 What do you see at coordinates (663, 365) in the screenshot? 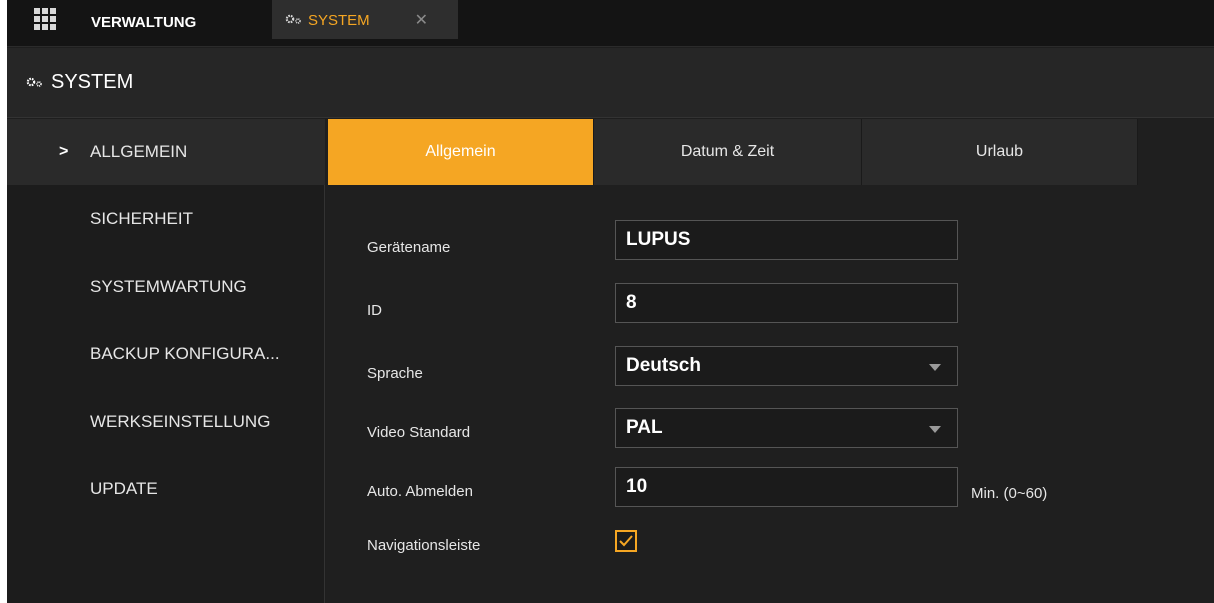
I see `sprache-value: Deutsch` at bounding box center [663, 365].